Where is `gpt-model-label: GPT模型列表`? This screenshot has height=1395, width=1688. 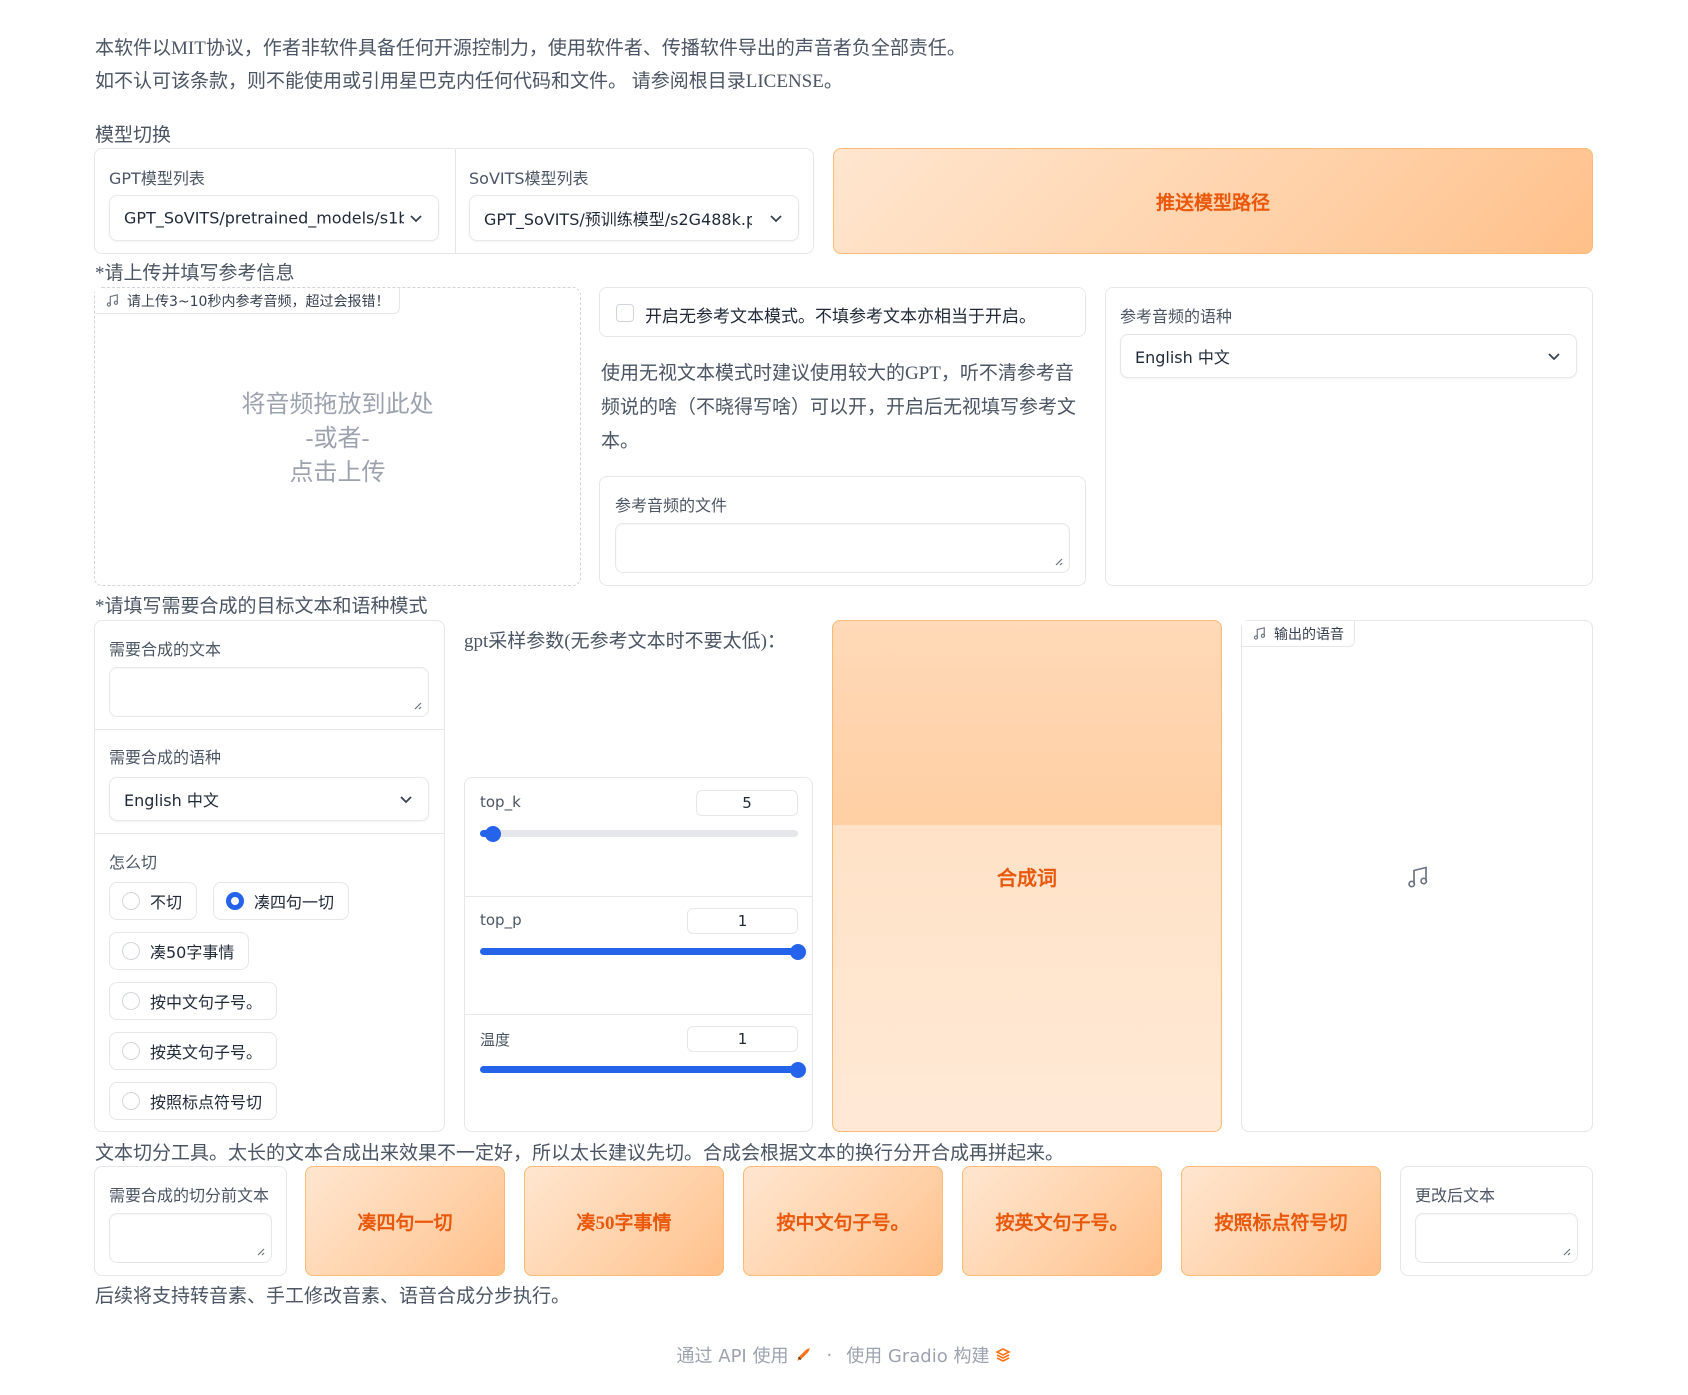
gpt-model-label: GPT模型列表 is located at coordinates (157, 178).